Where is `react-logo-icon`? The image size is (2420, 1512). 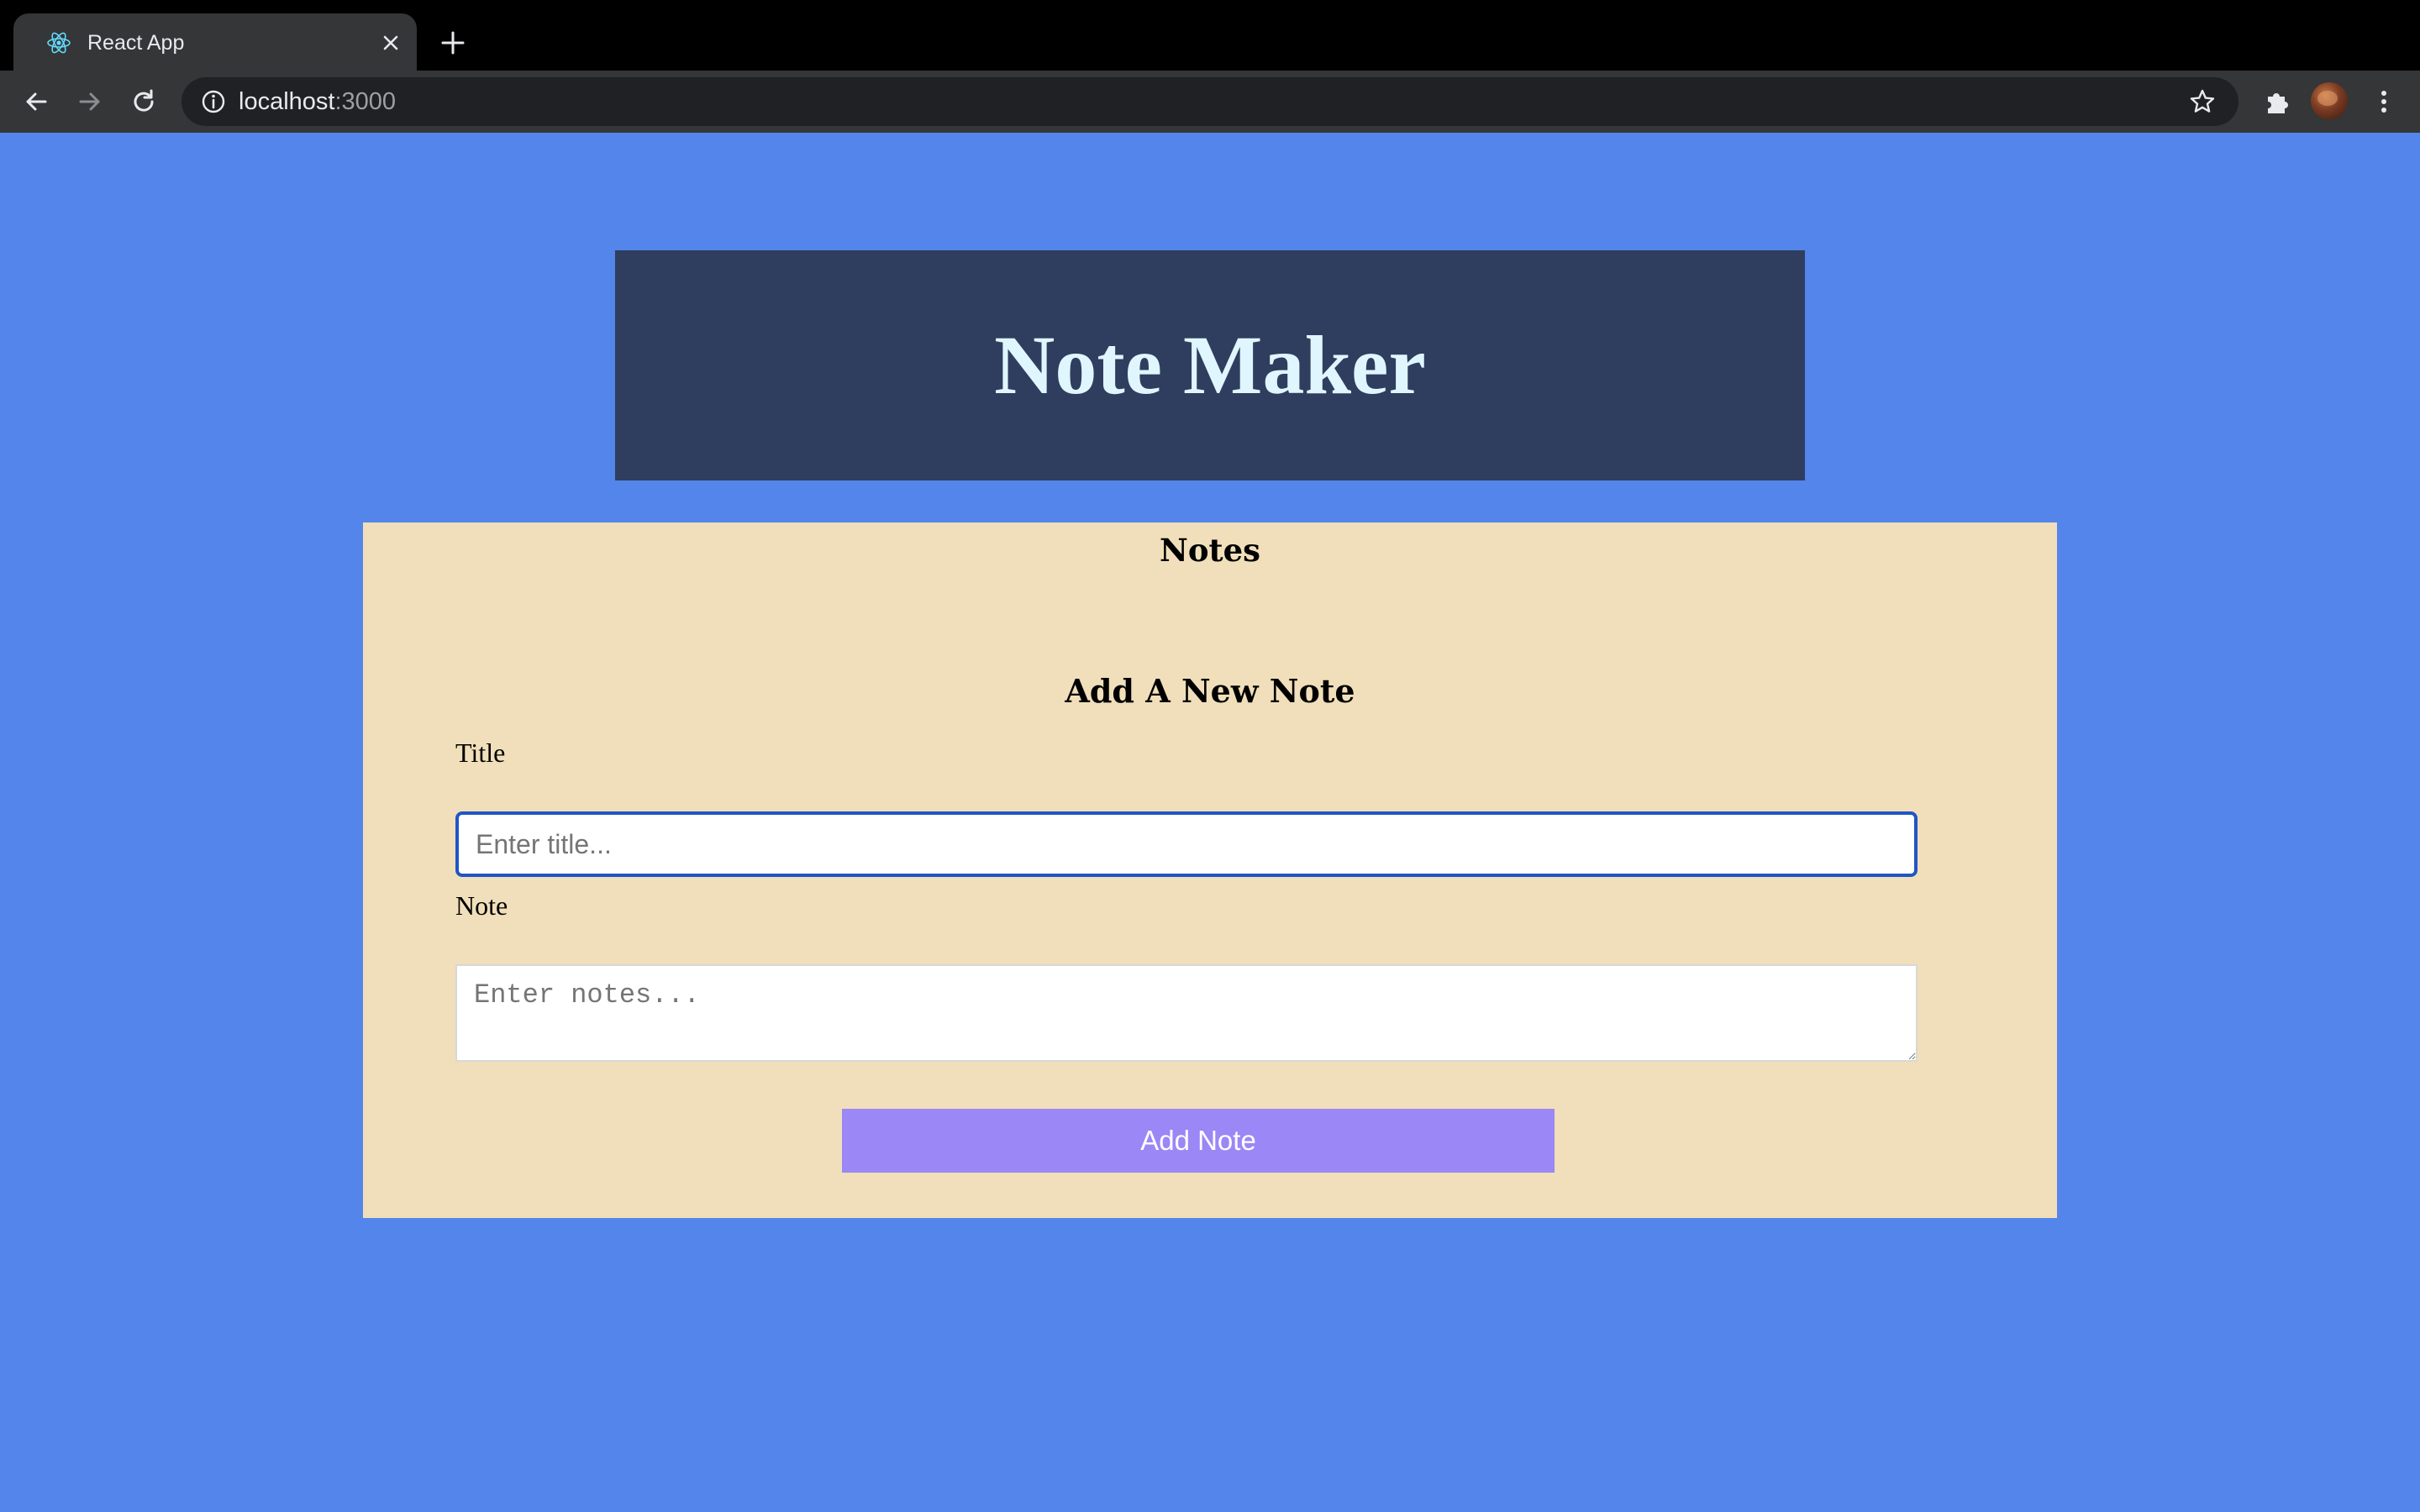
react-logo-icon is located at coordinates (59, 43).